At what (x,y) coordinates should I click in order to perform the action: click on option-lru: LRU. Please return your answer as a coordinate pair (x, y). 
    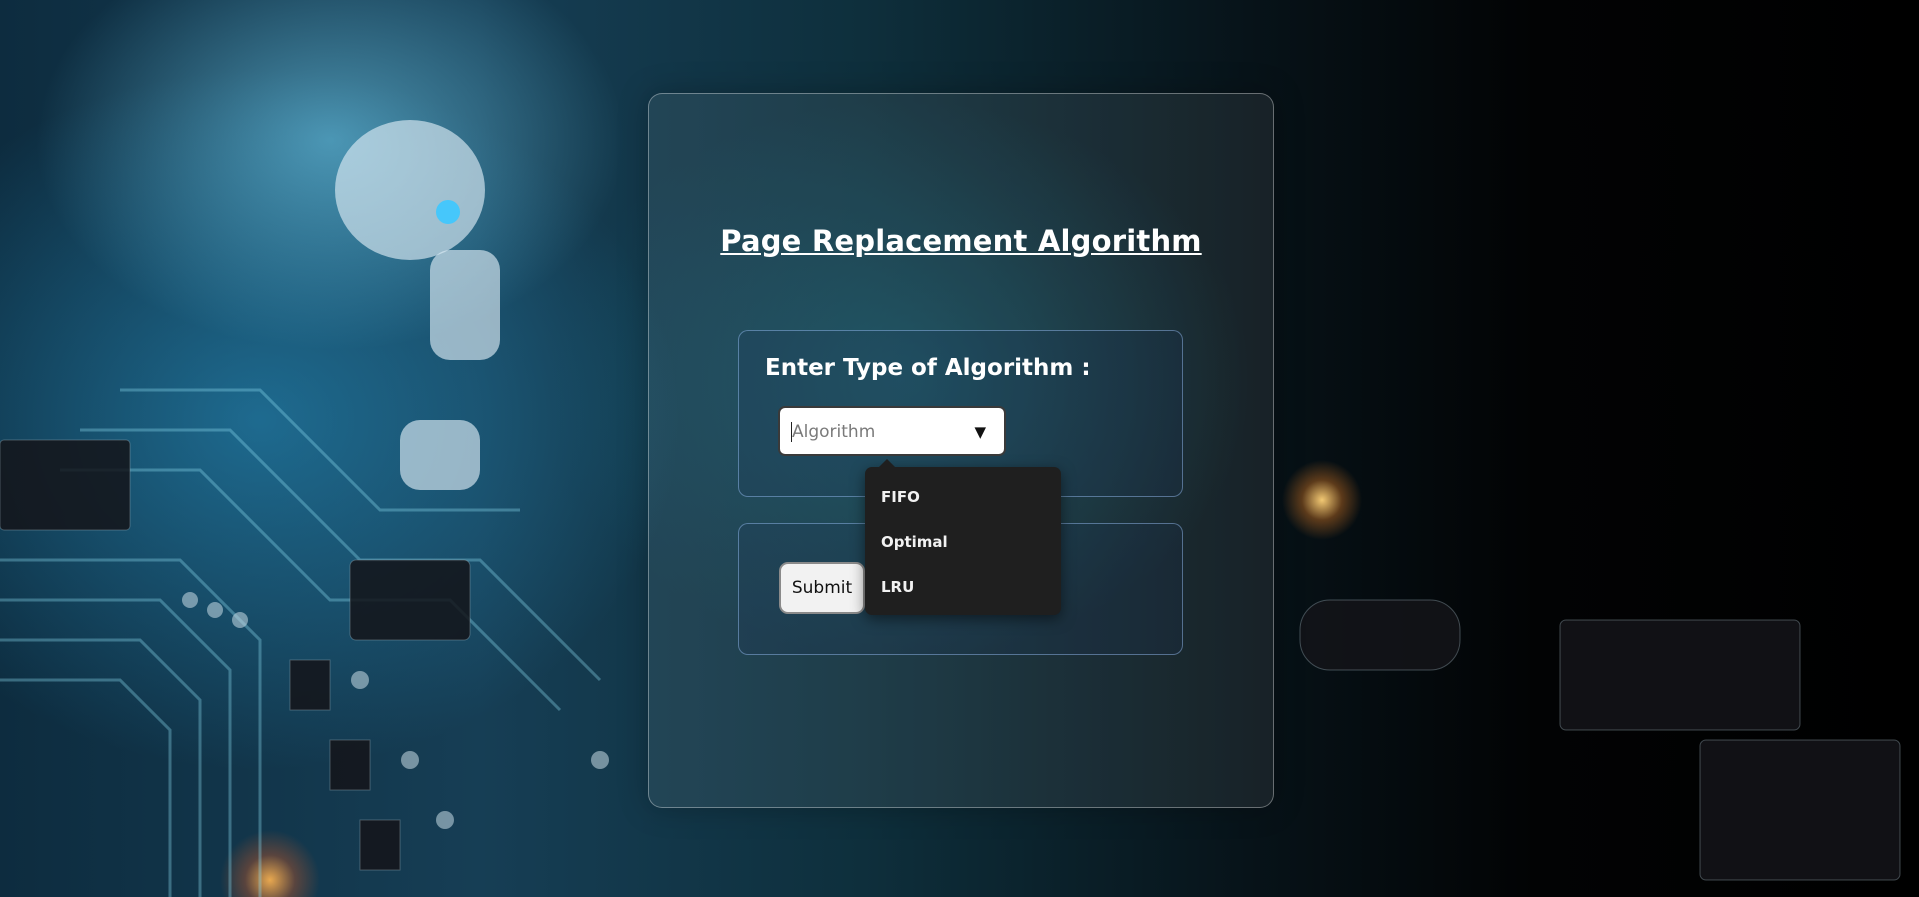
    Looking at the image, I should click on (897, 587).